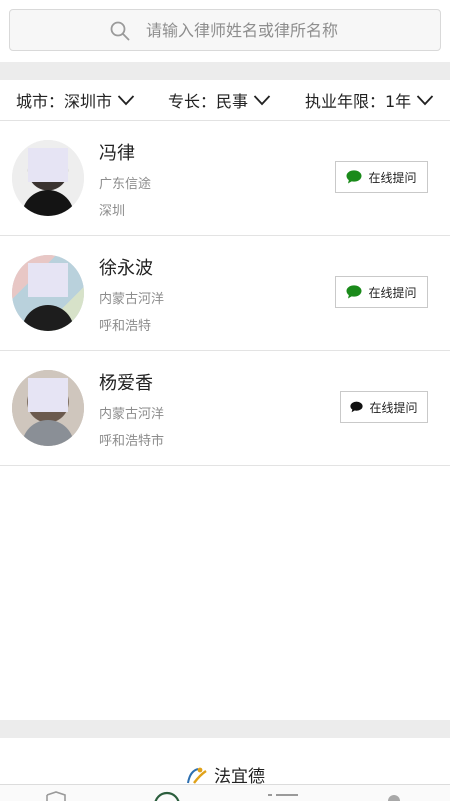 The image size is (450, 801). I want to click on specialty-filter: 专长：民事, so click(219, 100).